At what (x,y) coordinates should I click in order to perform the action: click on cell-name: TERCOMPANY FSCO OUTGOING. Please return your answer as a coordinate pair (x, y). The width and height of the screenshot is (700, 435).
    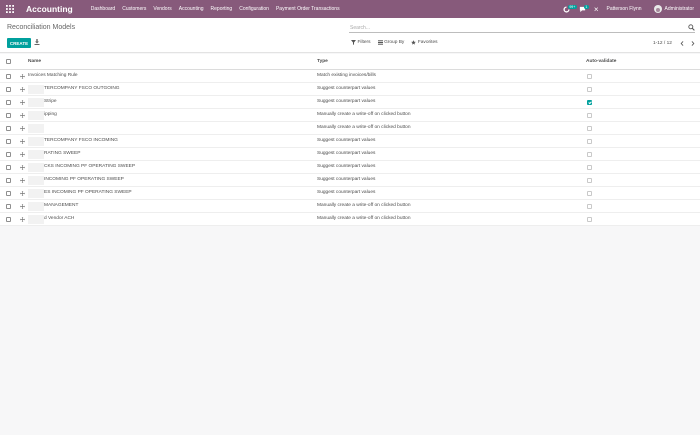
    Looking at the image, I should click on (82, 88).